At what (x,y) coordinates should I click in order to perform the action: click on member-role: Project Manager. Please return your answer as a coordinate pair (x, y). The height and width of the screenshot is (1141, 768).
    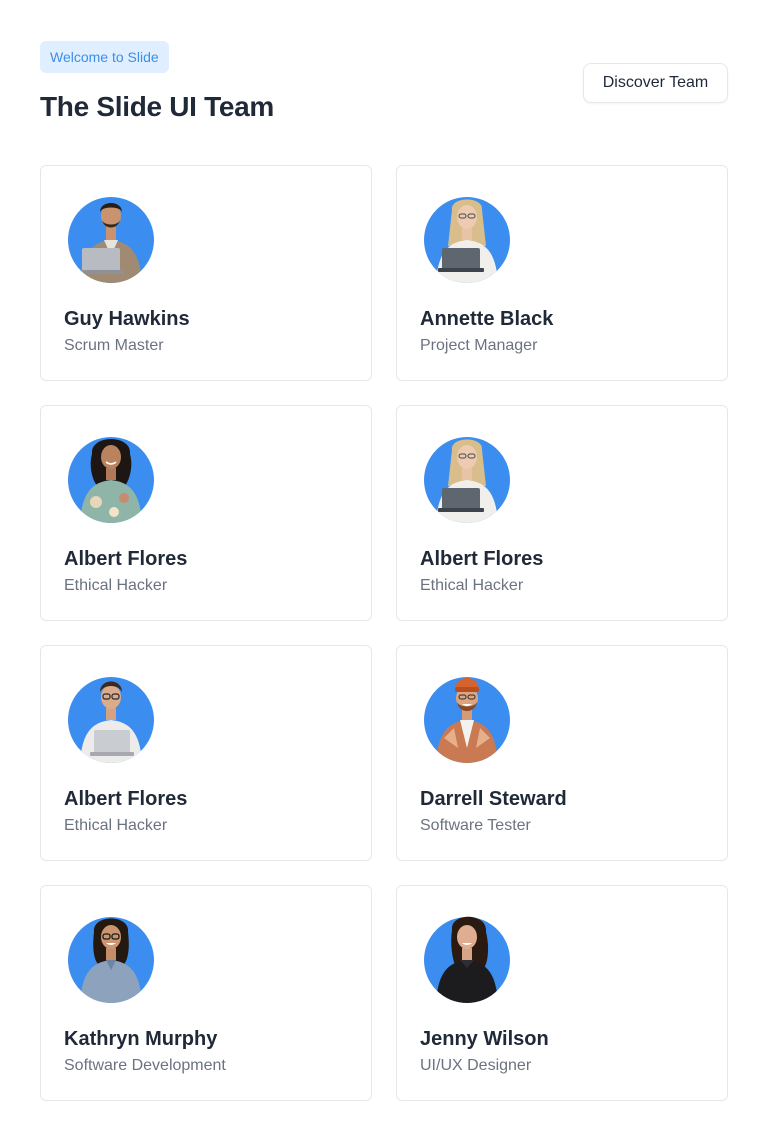
    Looking at the image, I should click on (479, 345).